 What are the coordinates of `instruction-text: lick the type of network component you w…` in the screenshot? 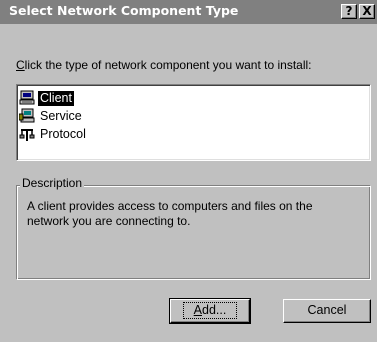 It's located at (168, 65).